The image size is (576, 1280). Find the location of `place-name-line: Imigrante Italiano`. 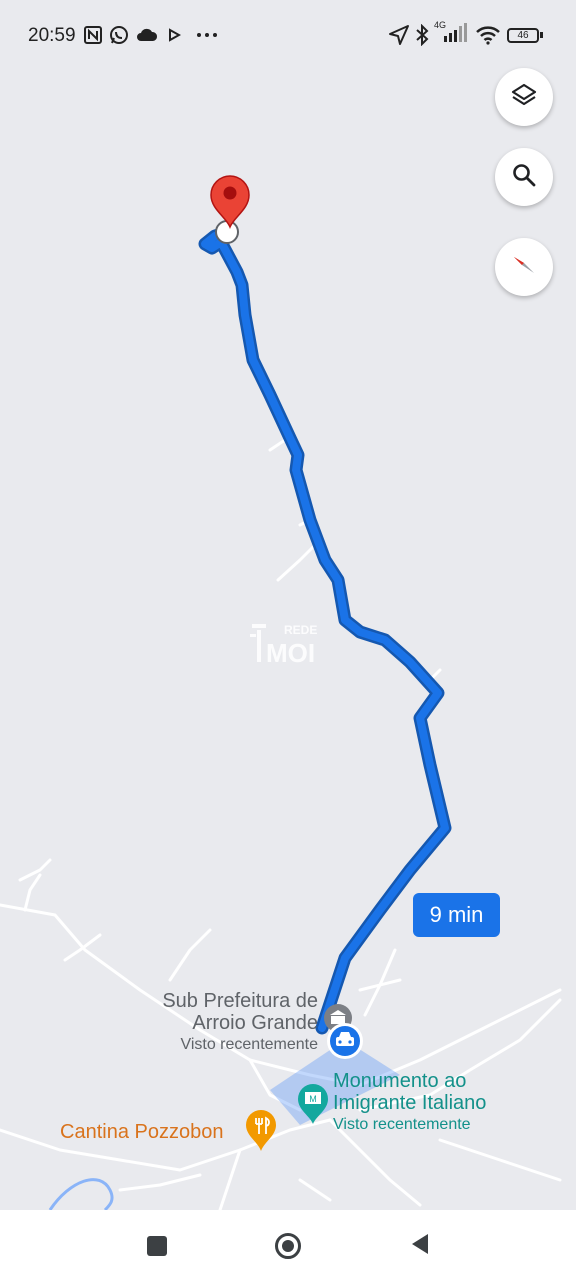

place-name-line: Imigrante Italiano is located at coordinates (410, 1103).